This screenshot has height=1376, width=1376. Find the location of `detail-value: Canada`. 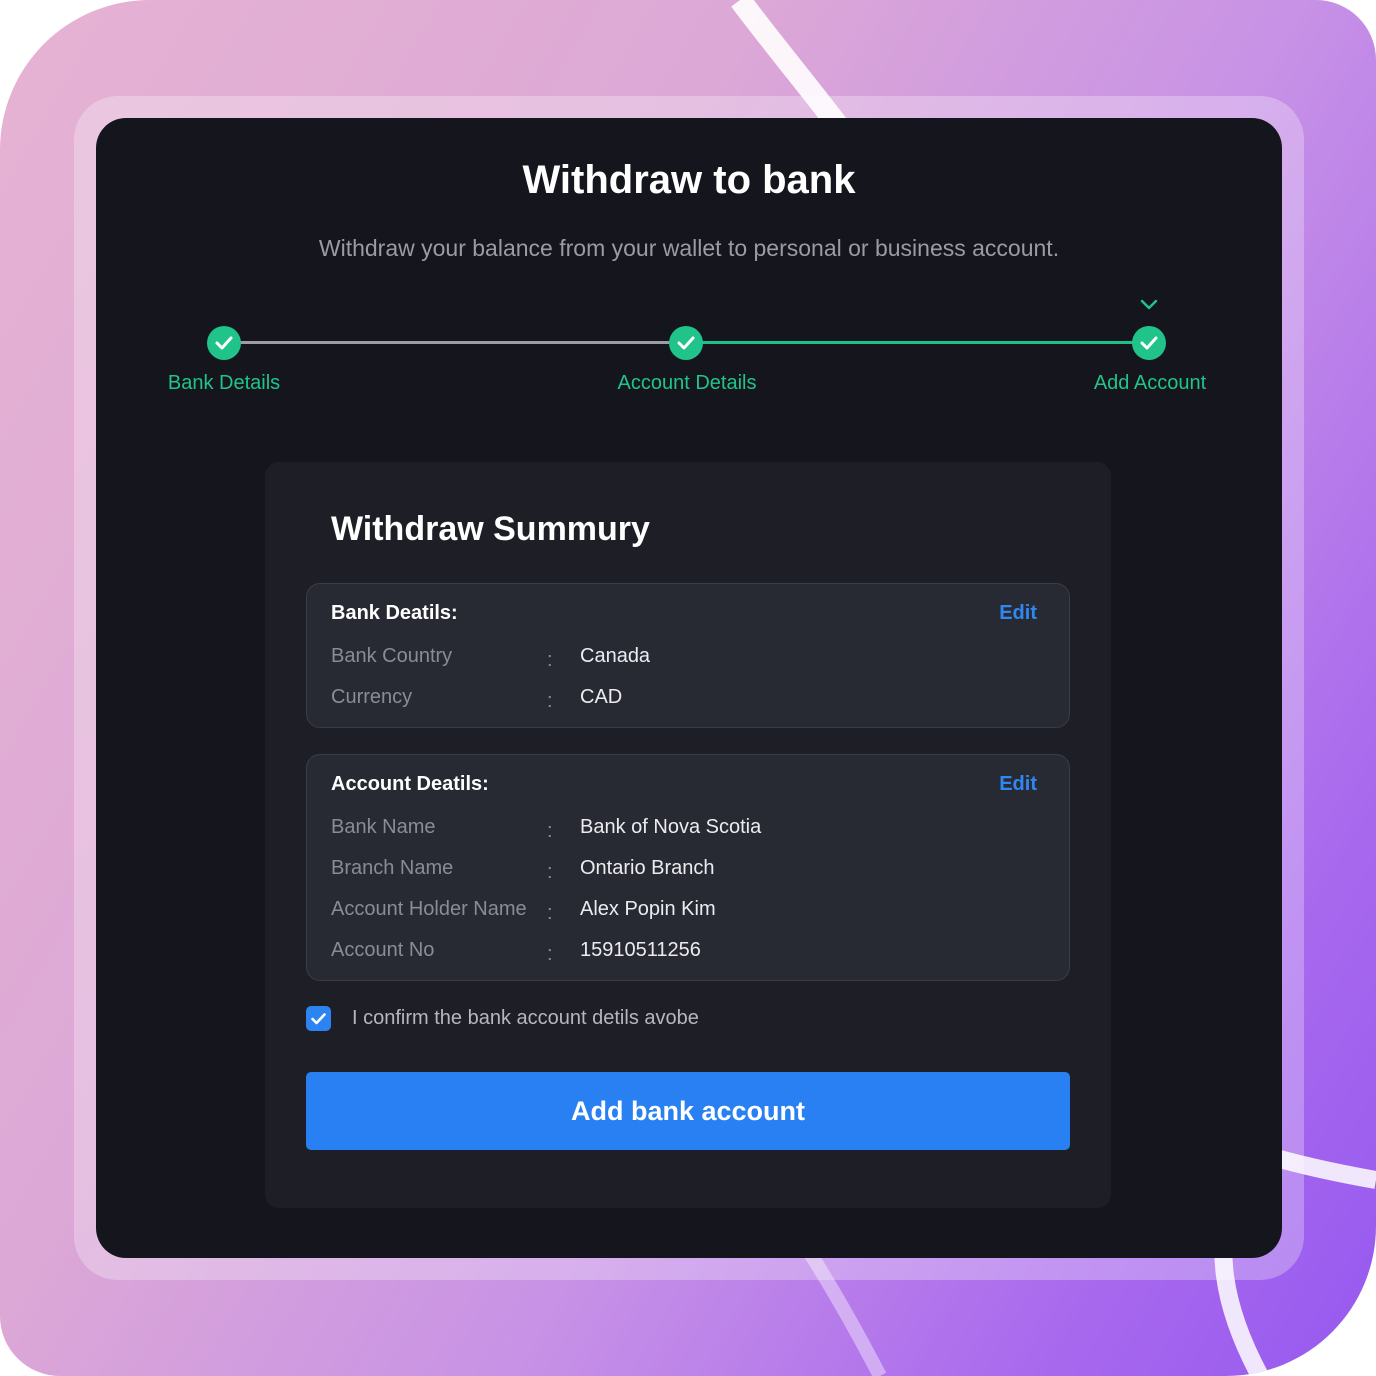

detail-value: Canada is located at coordinates (615, 656).